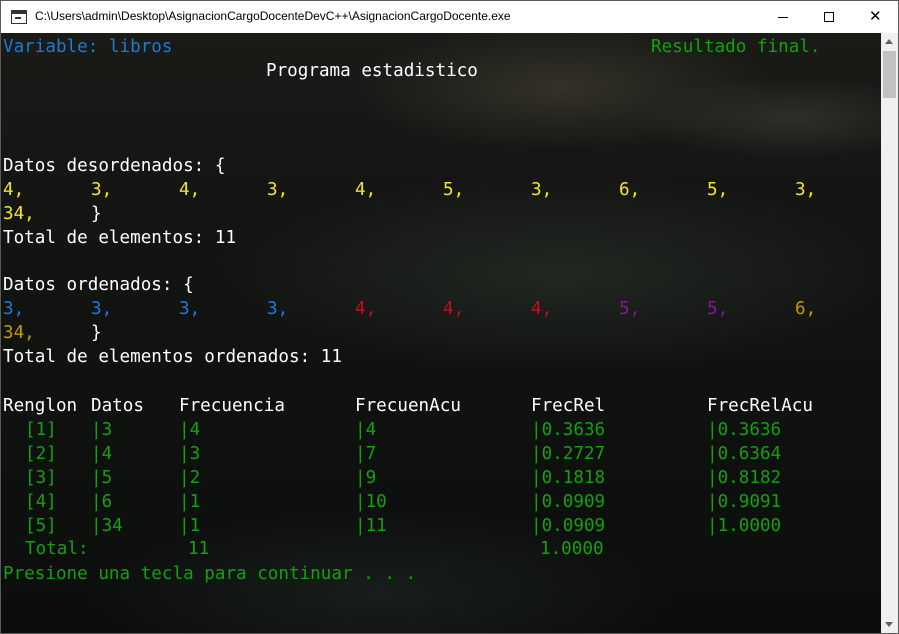 The height and width of the screenshot is (634, 899). Describe the element at coordinates (411, 47) in the screenshot. I see `header-line: Variable: libros Resultado final.` at that location.